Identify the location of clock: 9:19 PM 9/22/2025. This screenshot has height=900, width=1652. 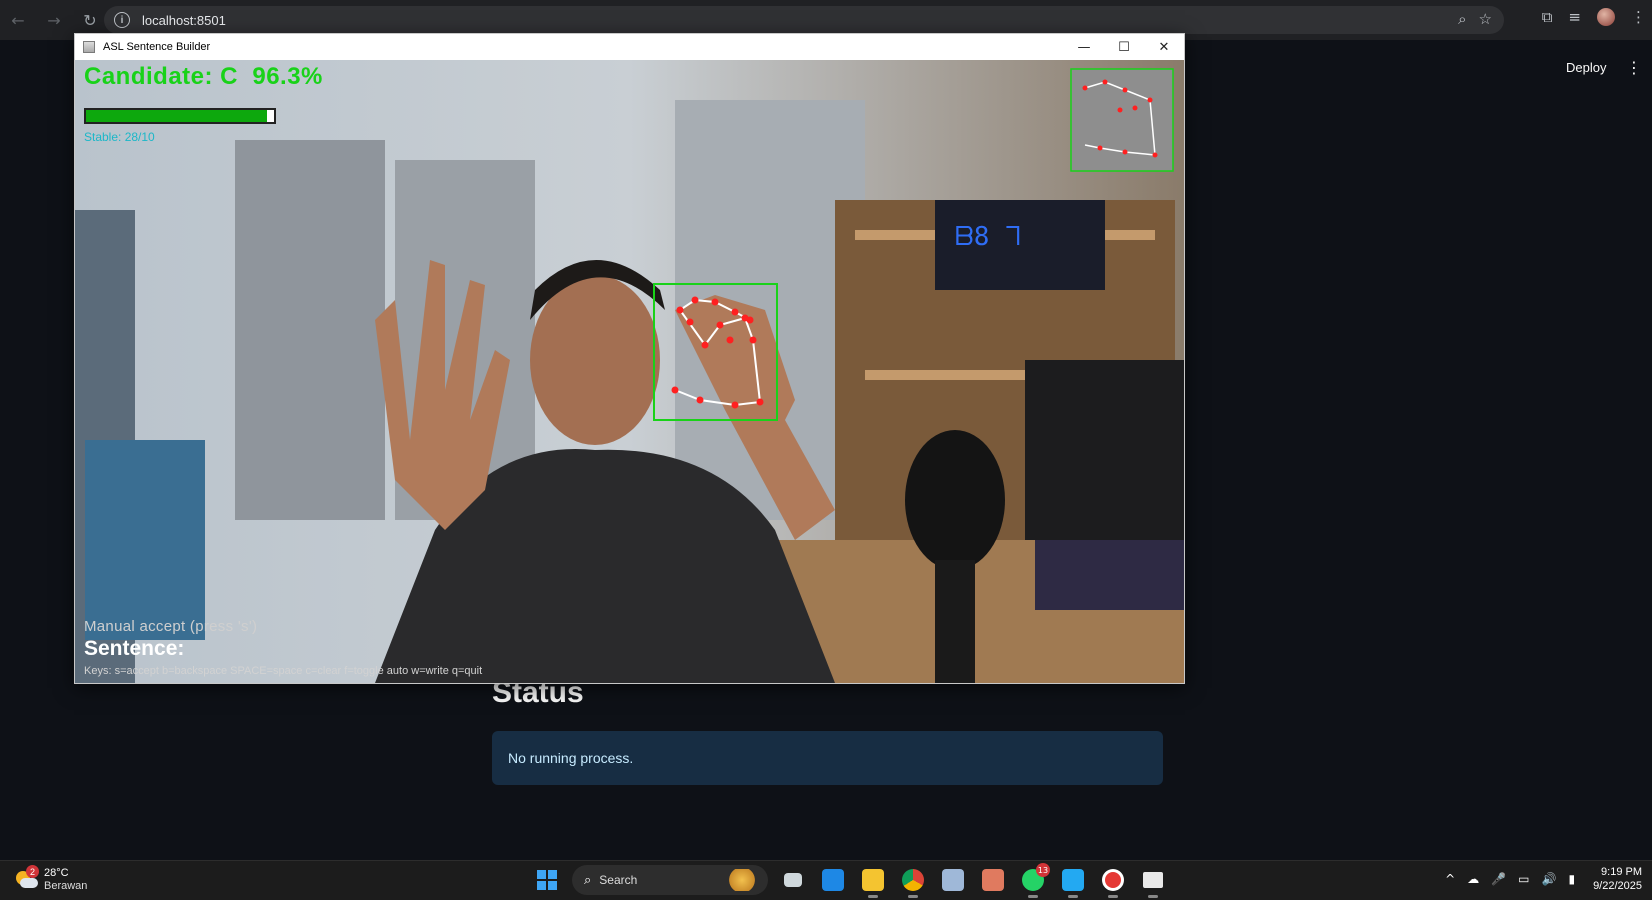
(1617, 879).